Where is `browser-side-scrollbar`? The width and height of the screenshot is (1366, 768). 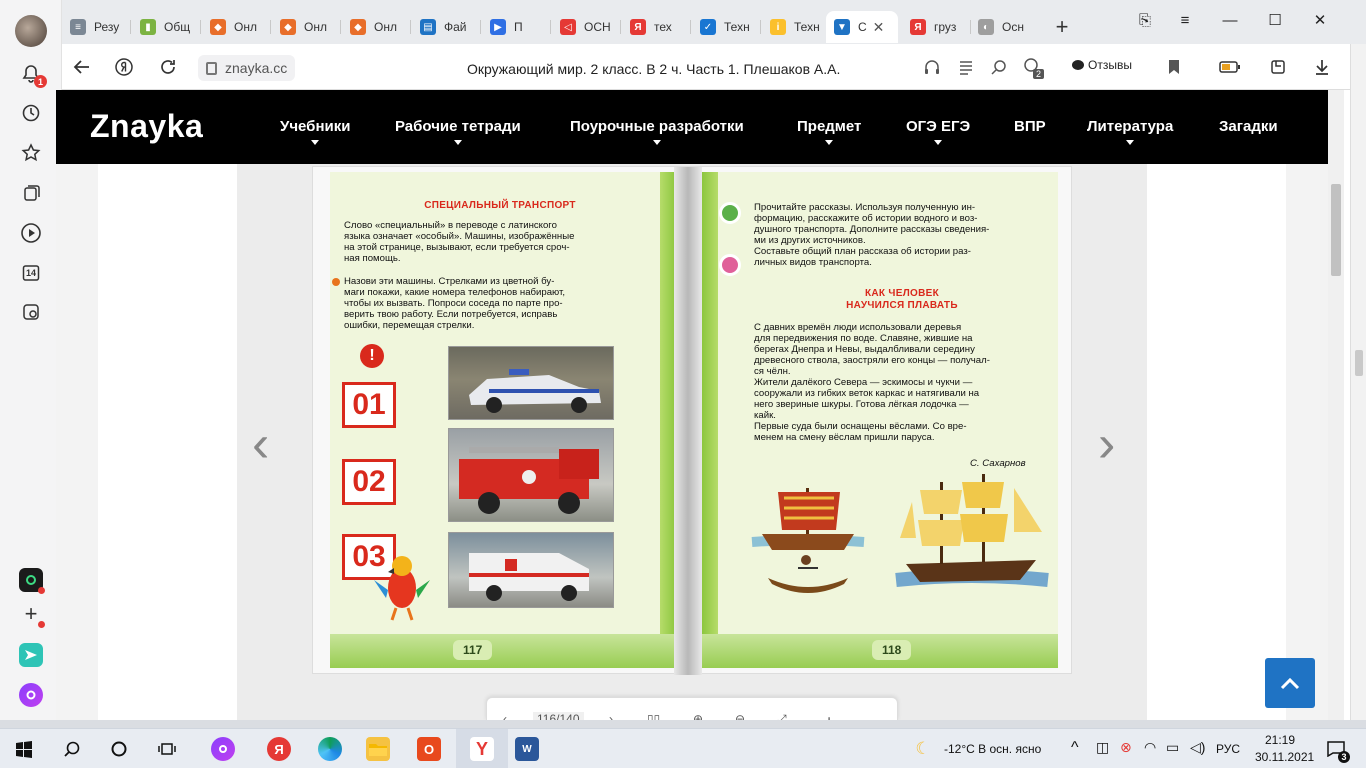
browser-side-scrollbar is located at coordinates (1358, 382).